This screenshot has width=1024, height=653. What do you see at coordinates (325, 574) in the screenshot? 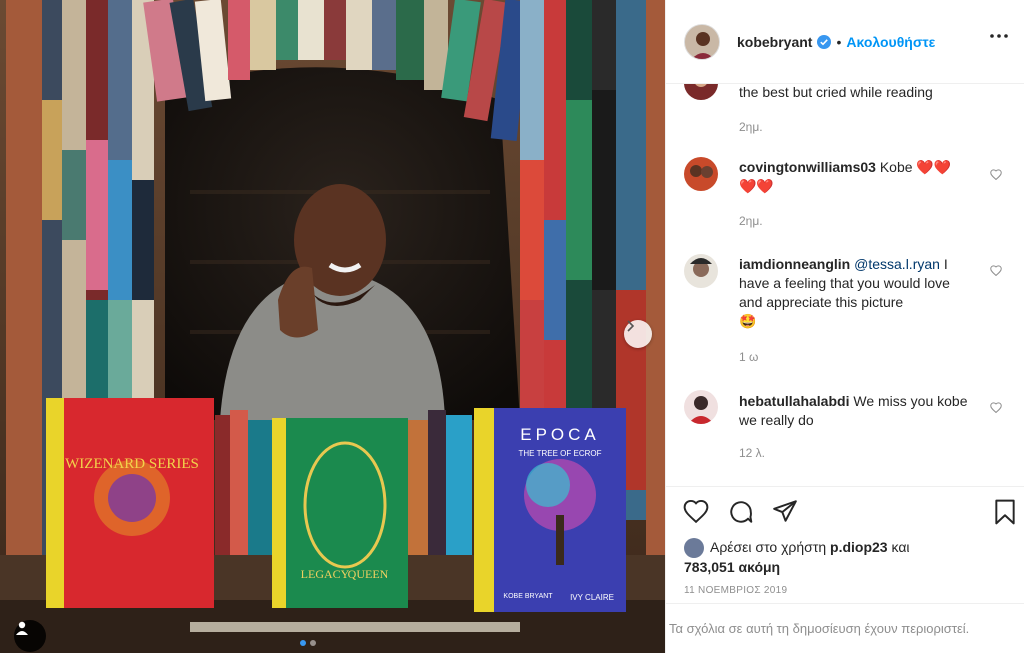
I see `book-title-legacy: LEGACY` at bounding box center [325, 574].